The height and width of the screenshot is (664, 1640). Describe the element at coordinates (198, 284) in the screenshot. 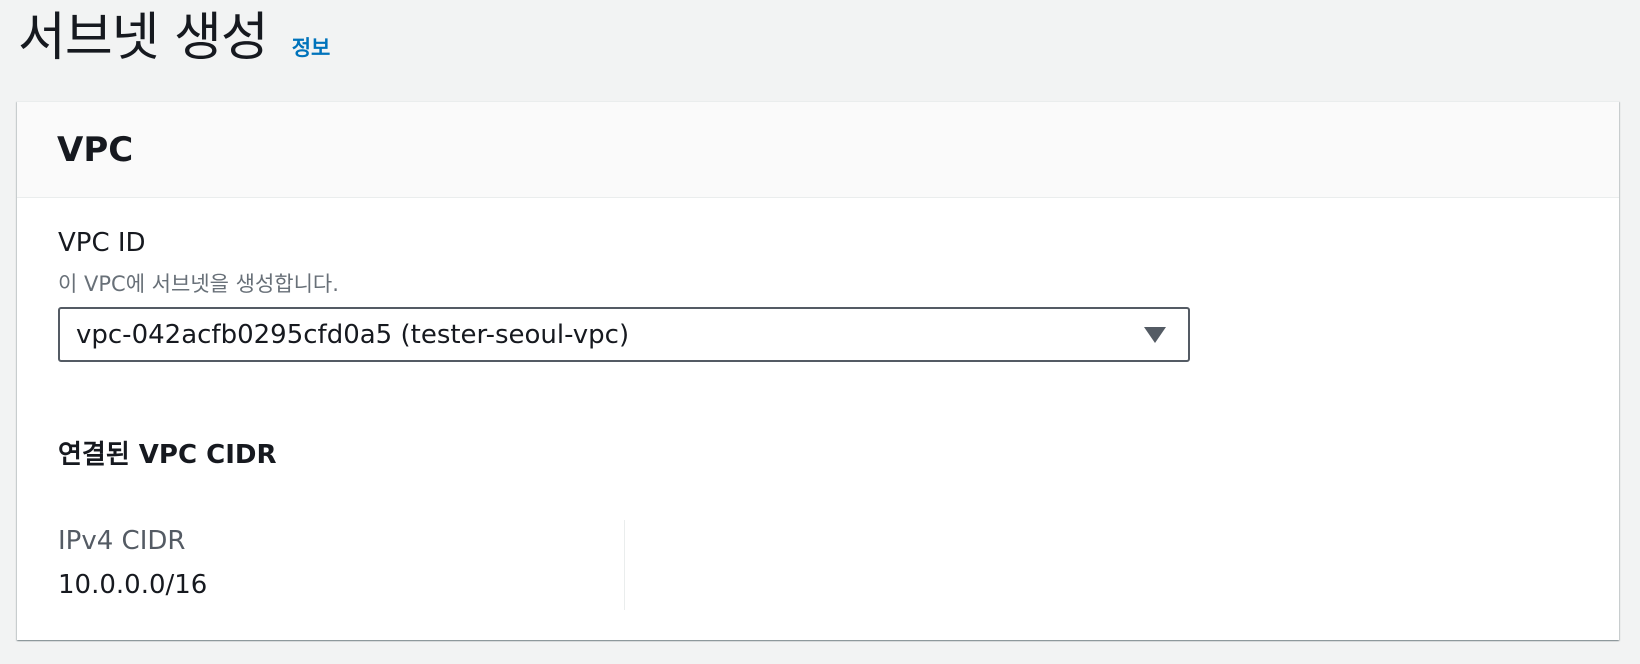

I see `vpc-id-description: 이 VPC에 서브넷을 생성합니다.` at that location.